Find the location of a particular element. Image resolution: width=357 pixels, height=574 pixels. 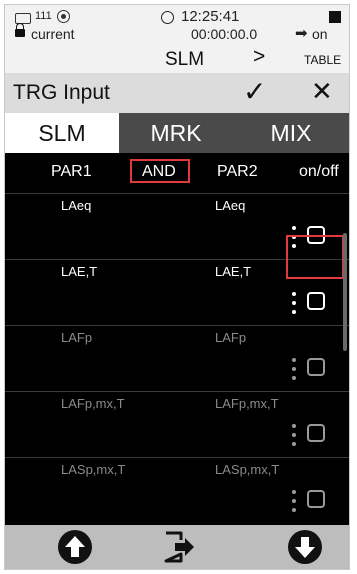

row-par2: LAeq is located at coordinates (230, 205).